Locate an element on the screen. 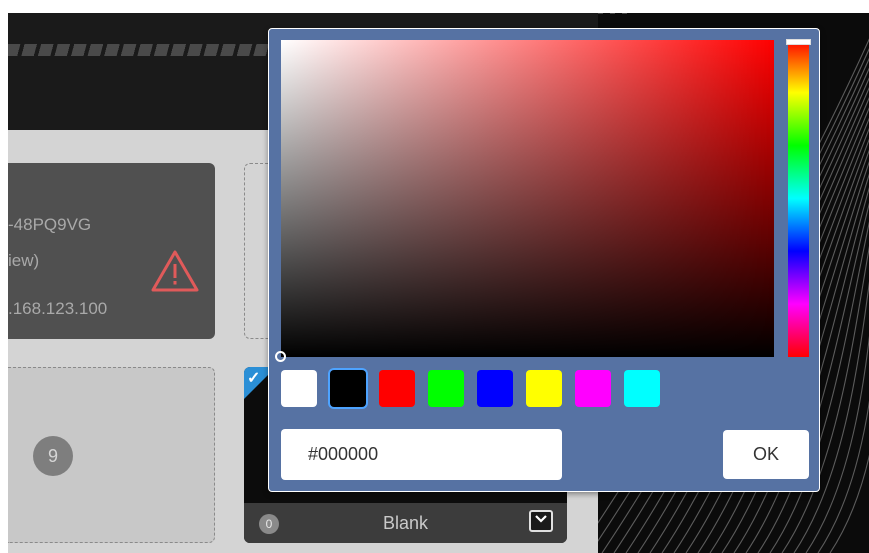  hue-slider is located at coordinates (798, 198).